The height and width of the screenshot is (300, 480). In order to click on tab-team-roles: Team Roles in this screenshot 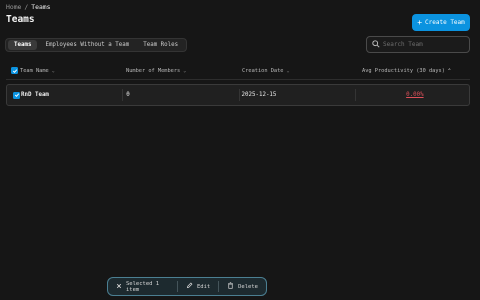, I will do `click(160, 45)`.